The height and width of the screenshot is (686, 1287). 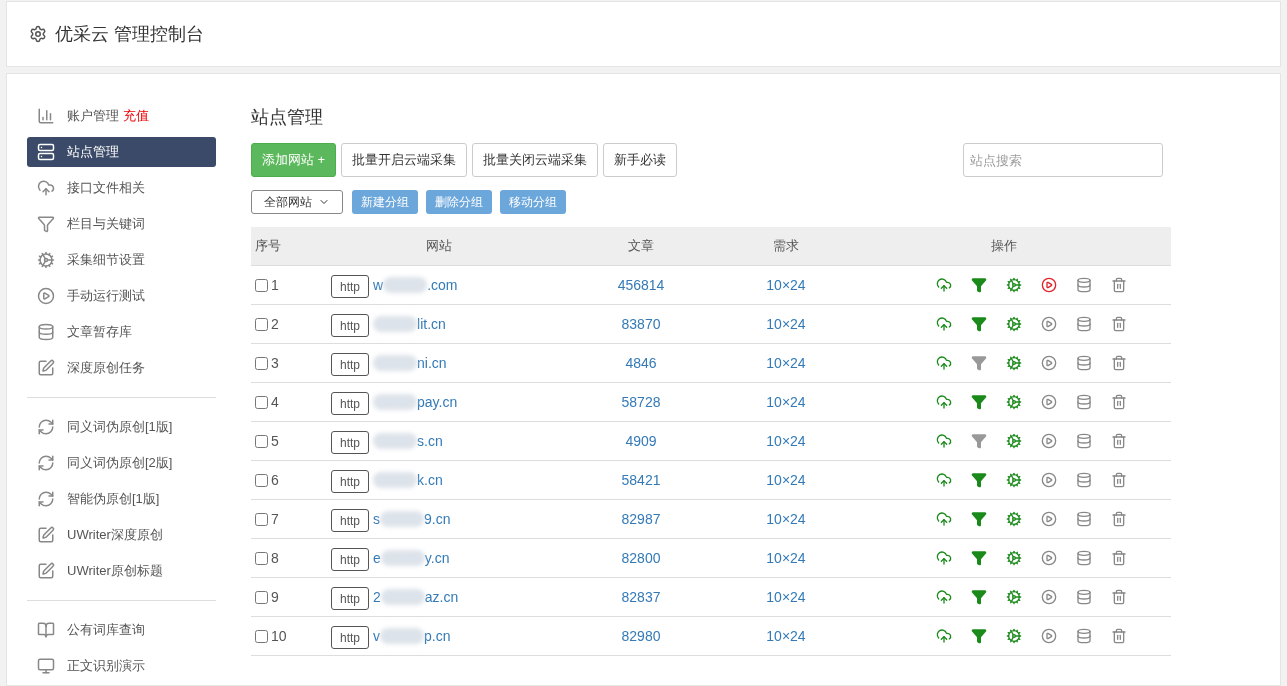 What do you see at coordinates (535, 160) in the screenshot?
I see `toolbar-button: 批量关闭云端采集` at bounding box center [535, 160].